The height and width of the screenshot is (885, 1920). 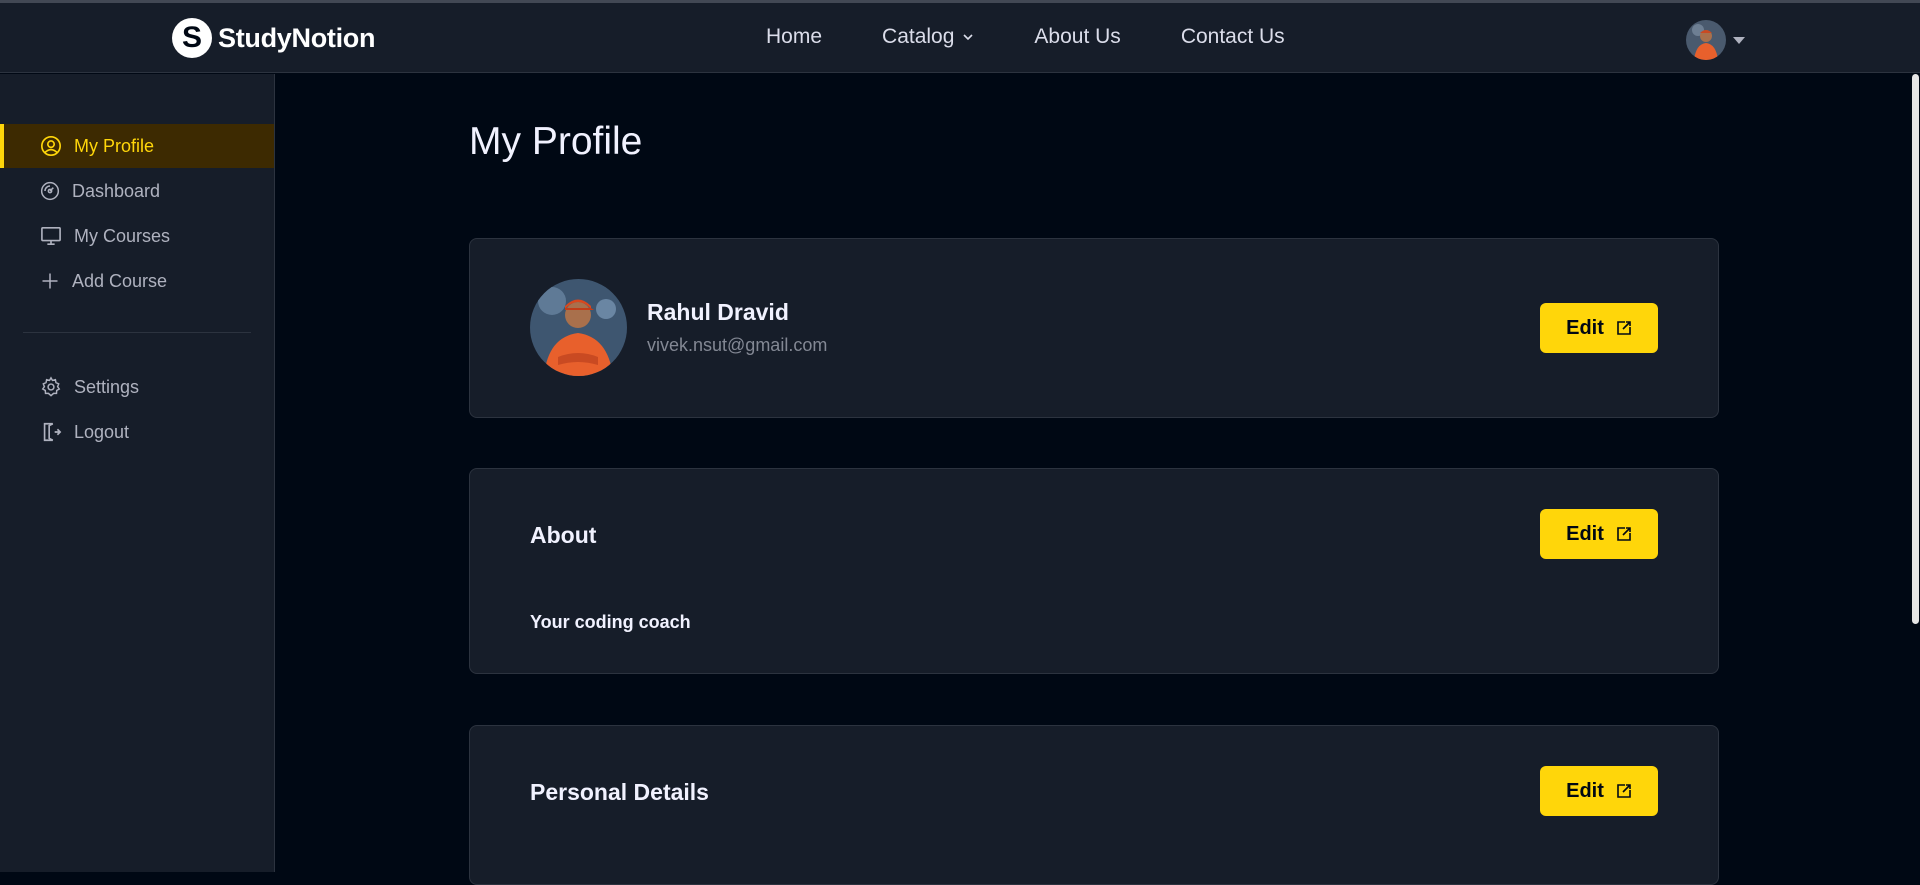 I want to click on sidebar-item-my-profile: My Profile, so click(x=137, y=146).